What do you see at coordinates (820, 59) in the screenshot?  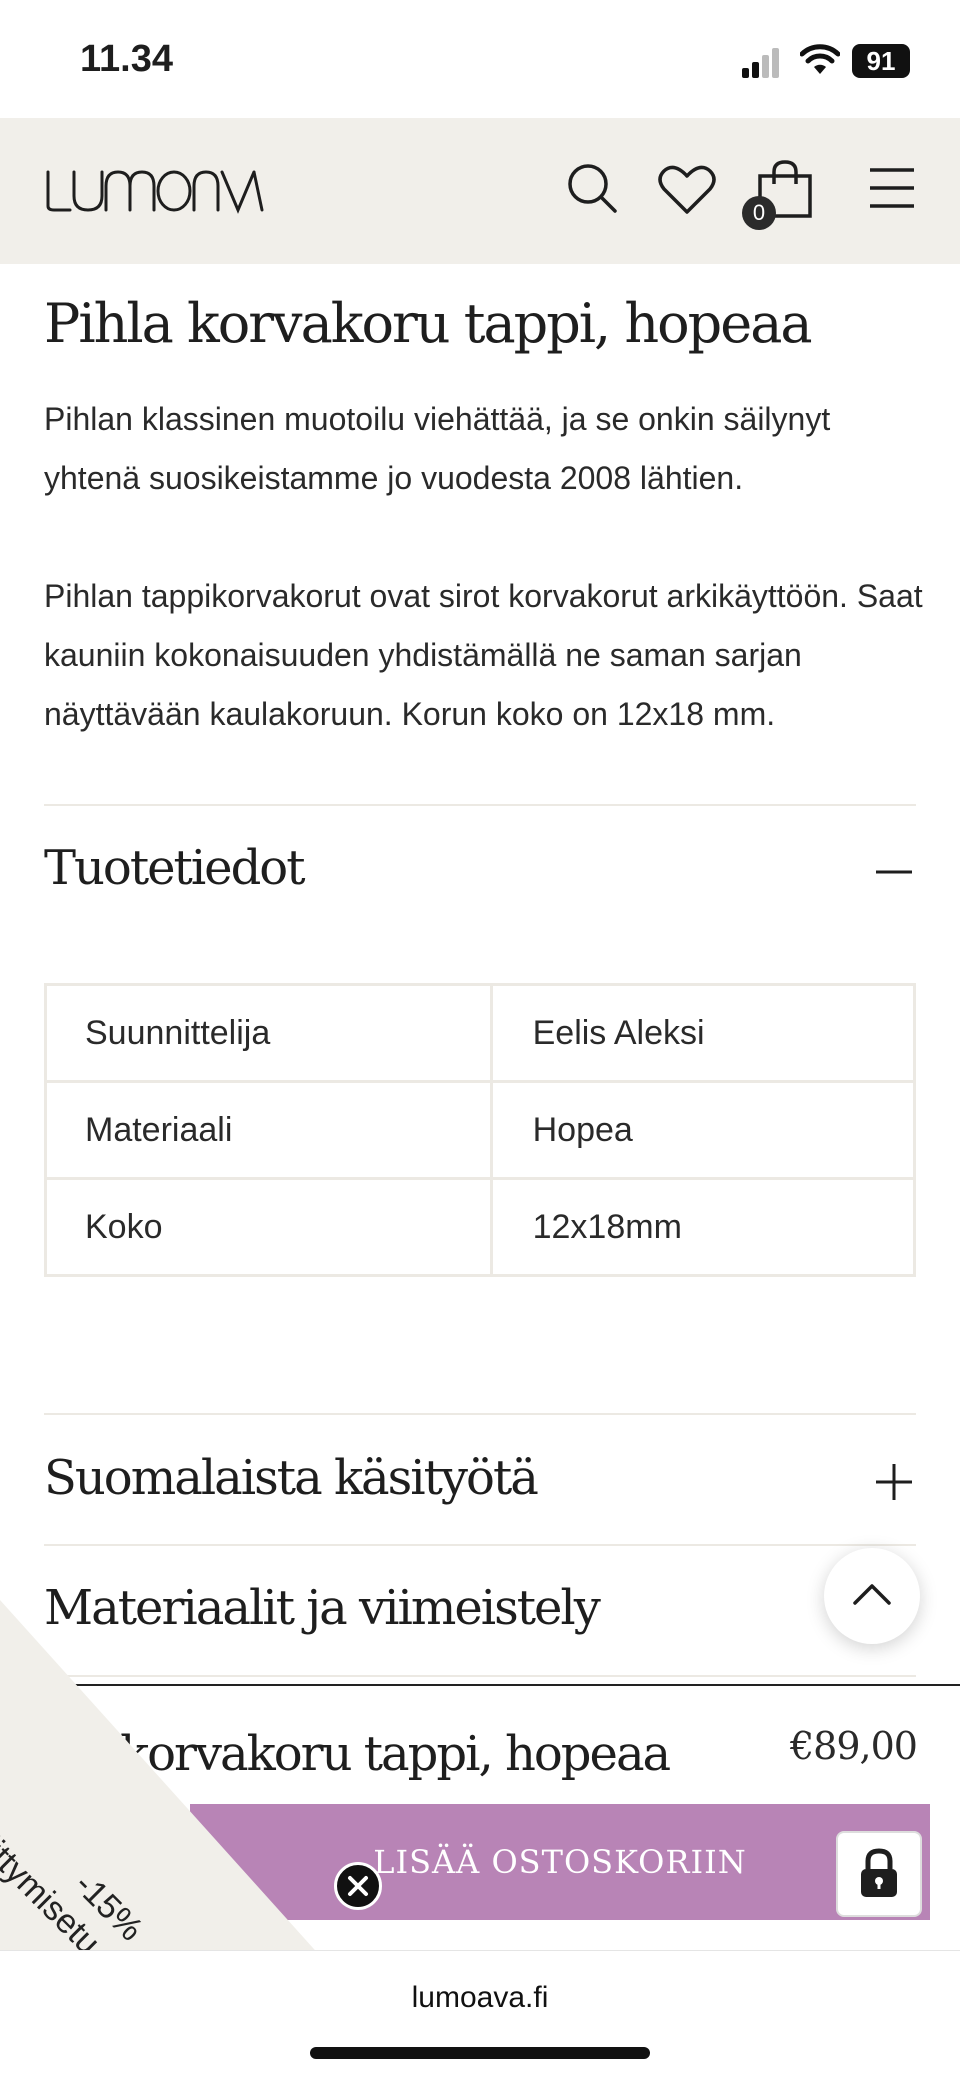 I see `wifi-icon` at bounding box center [820, 59].